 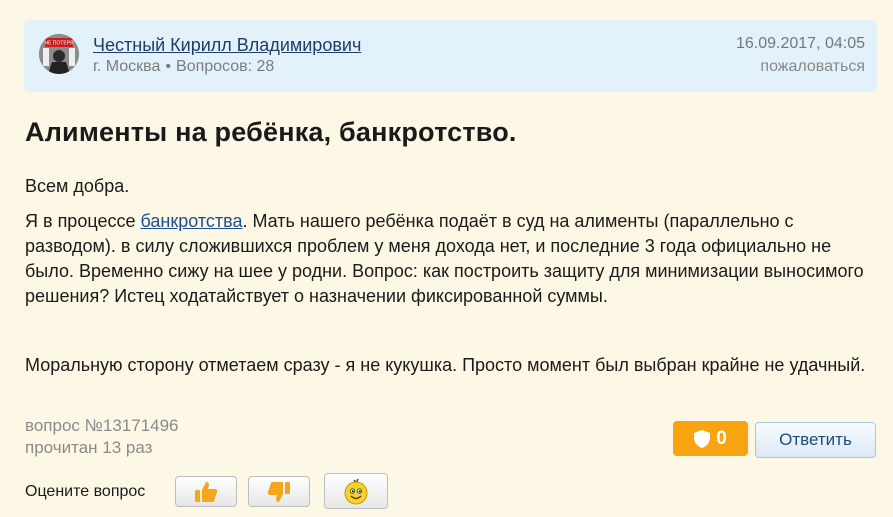 I want to click on dislike-button, so click(x=279, y=491).